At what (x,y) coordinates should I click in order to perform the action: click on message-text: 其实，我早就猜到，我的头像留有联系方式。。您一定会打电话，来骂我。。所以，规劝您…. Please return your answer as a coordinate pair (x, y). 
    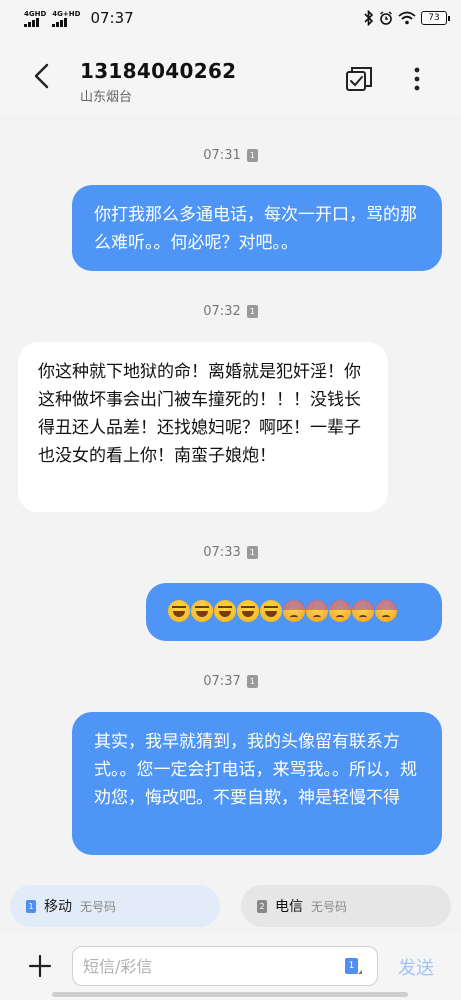
    Looking at the image, I should click on (255, 770).